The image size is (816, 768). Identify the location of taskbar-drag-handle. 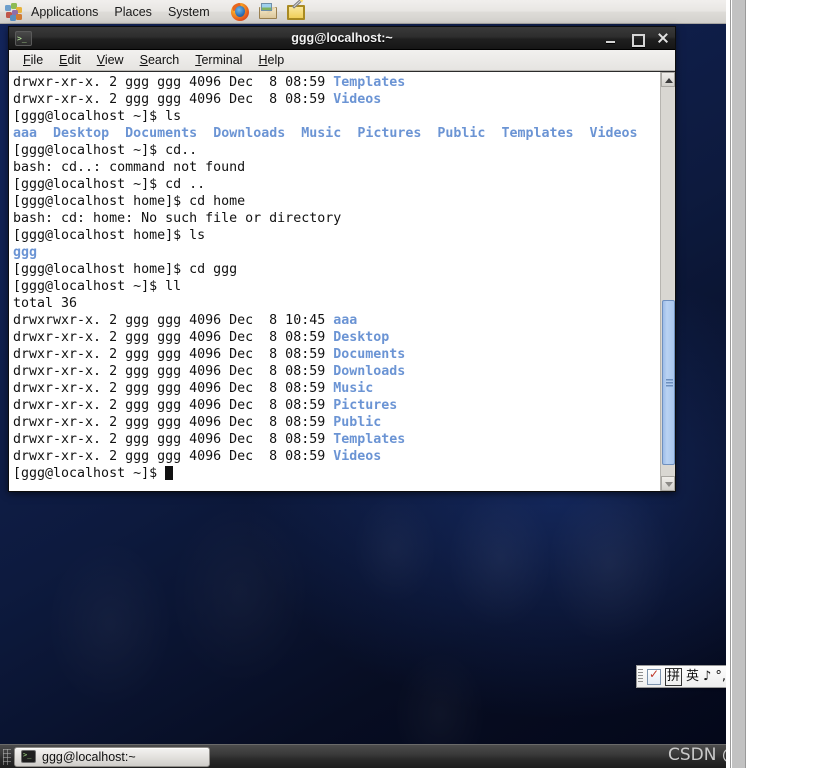
(7, 756).